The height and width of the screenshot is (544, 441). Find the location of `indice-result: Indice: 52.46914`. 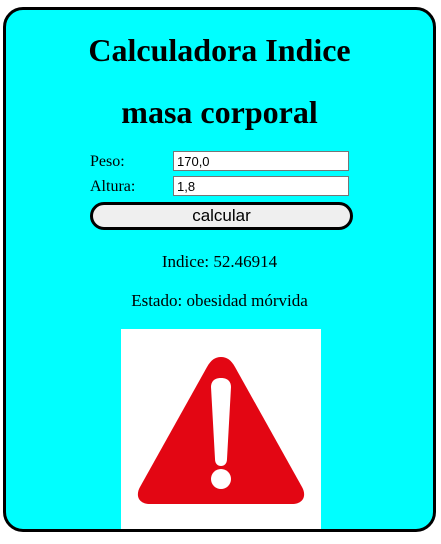

indice-result: Indice: 52.46914 is located at coordinates (219, 261).